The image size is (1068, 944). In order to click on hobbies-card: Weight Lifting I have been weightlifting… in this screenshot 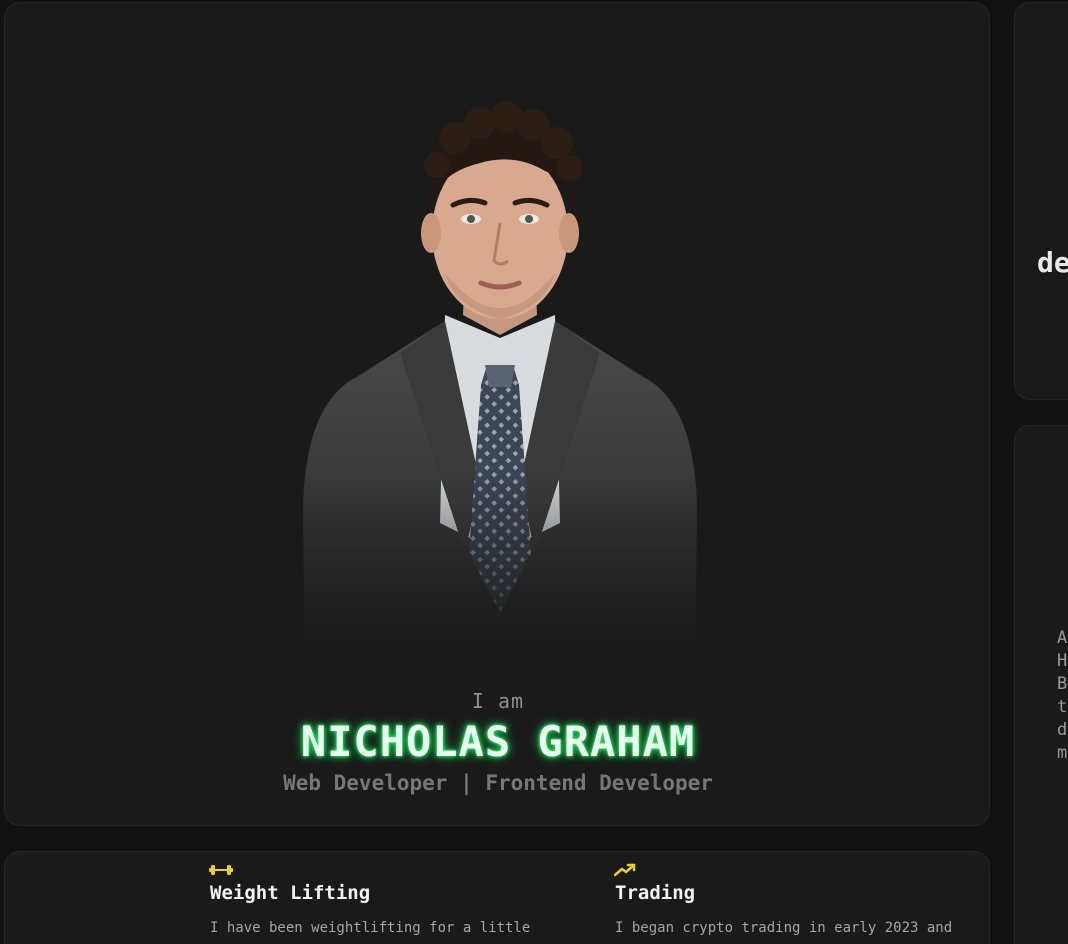, I will do `click(497, 897)`.